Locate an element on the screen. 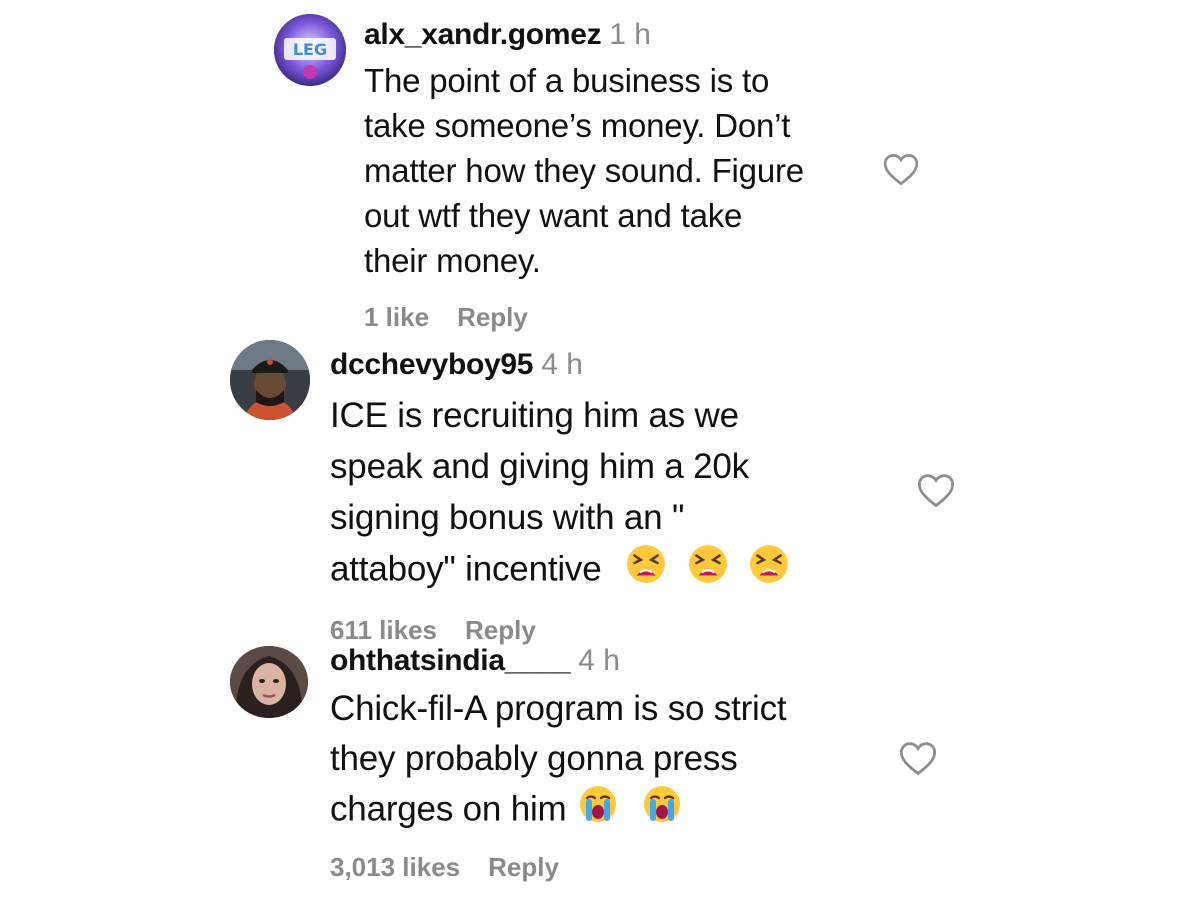 The height and width of the screenshot is (900, 1200). comment-line: signing bonus with an " is located at coordinates (507, 517).